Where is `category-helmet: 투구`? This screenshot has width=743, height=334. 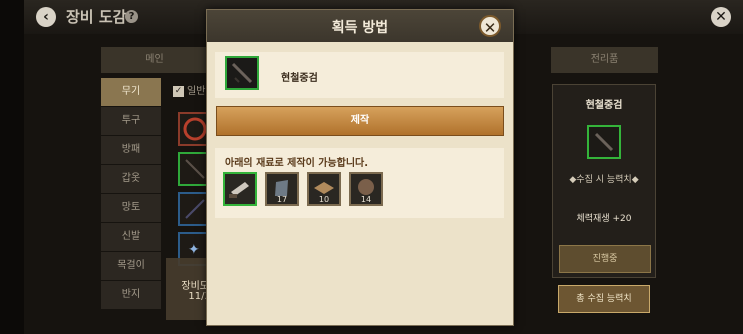
category-helmet: 투구 is located at coordinates (131, 121).